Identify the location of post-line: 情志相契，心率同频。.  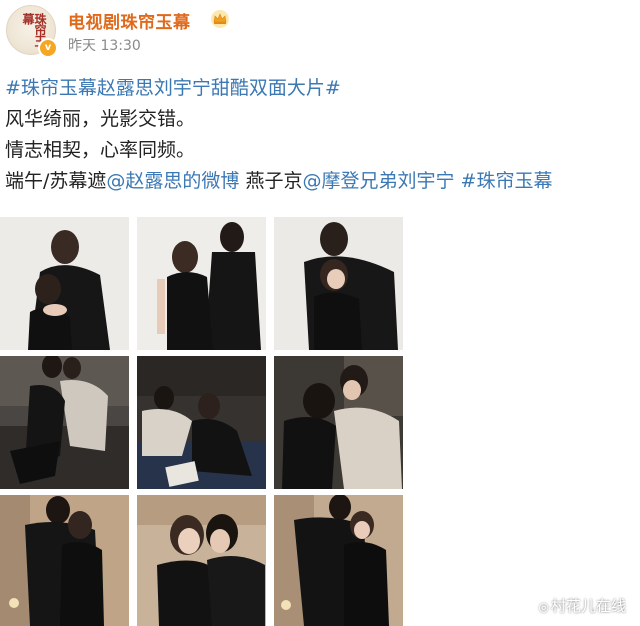
(100, 150).